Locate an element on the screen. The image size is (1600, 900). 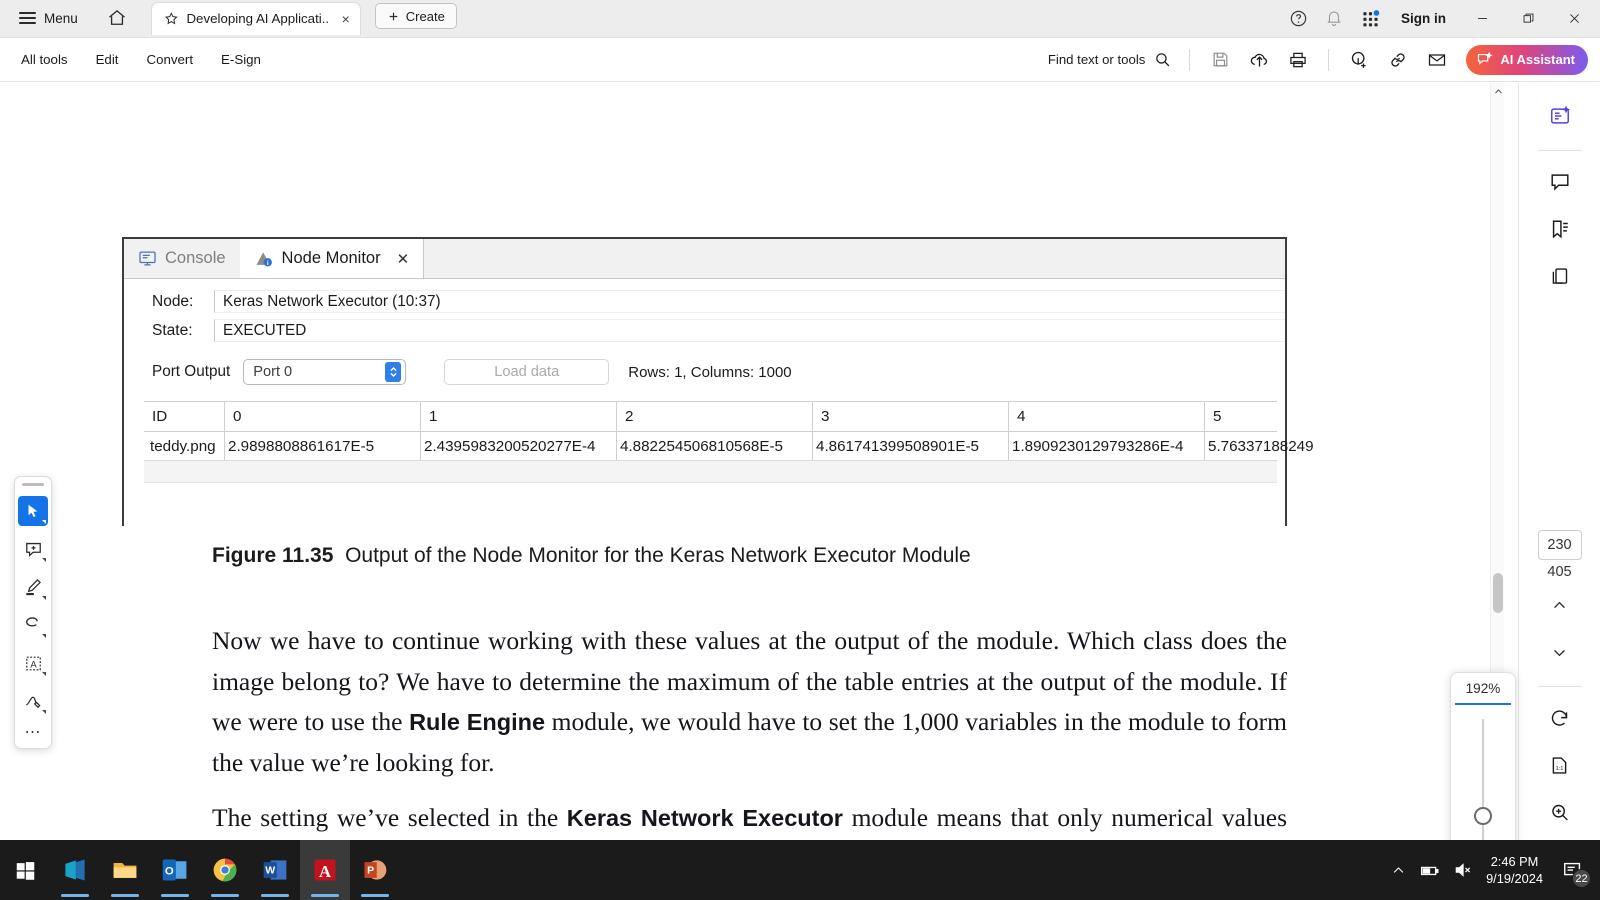
minimize-button is located at coordinates (1482, 18).